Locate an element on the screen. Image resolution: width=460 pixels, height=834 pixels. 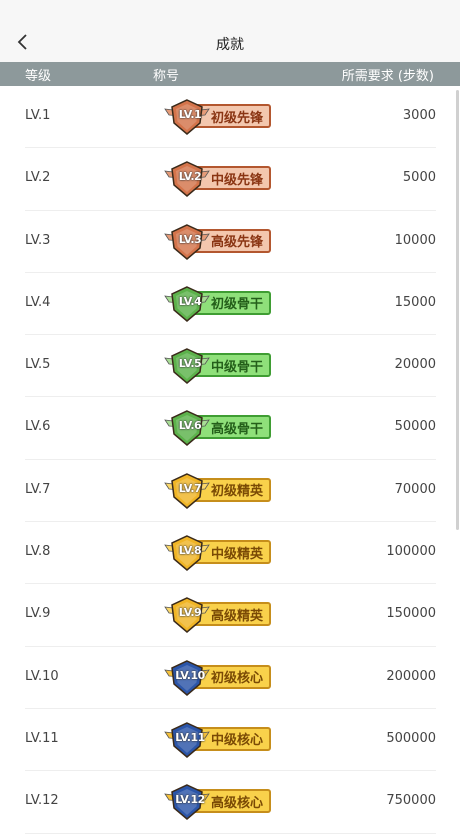
requirement-text: 50000 is located at coordinates (415, 427).